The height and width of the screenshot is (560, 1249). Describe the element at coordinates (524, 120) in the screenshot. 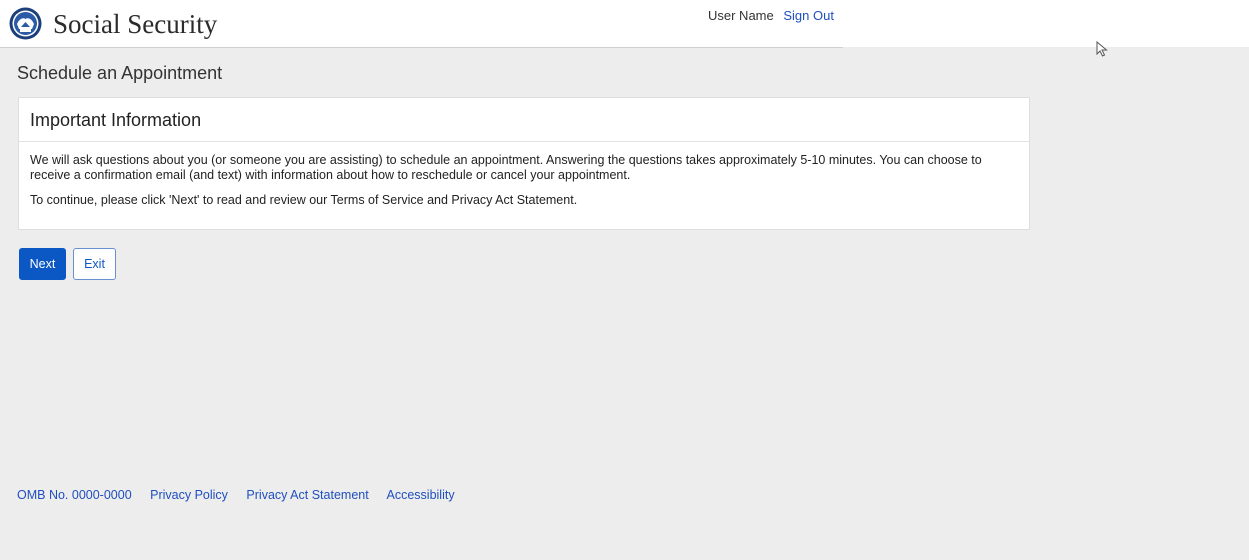

I see `card-header: Important Information` at that location.